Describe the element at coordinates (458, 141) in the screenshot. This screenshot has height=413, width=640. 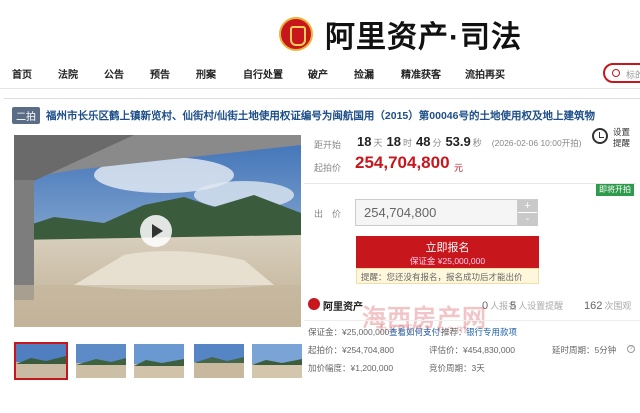
I see `countdown-seconds: 53.9` at that location.